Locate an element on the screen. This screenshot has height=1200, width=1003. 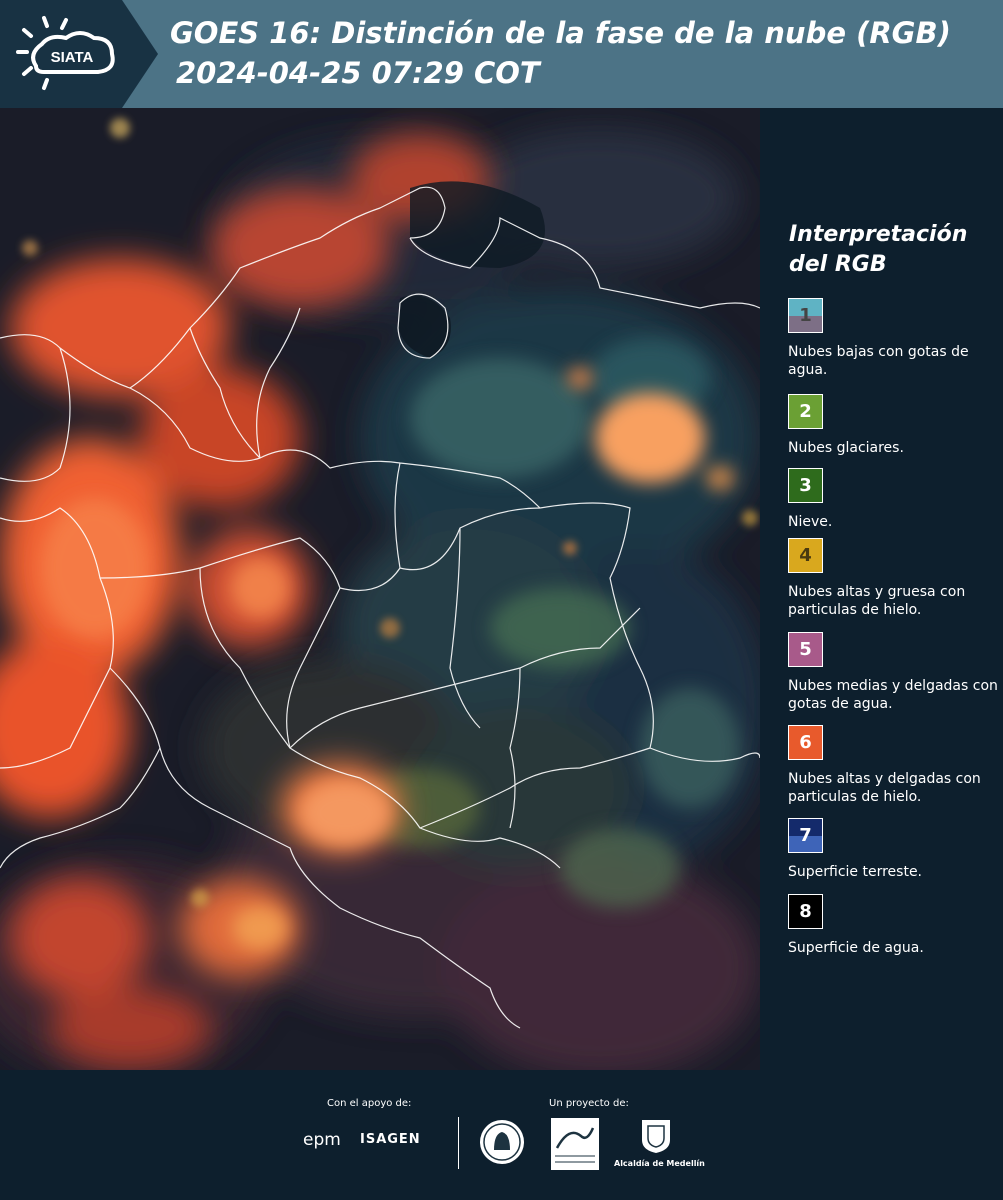
legend-label-3: Nieve. is located at coordinates (810, 522).